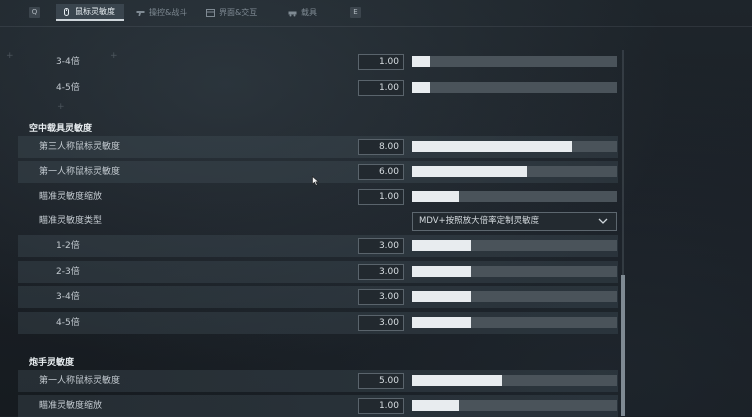 The height and width of the screenshot is (417, 752). Describe the element at coordinates (66, 11) in the screenshot. I see `mouse-icon` at that location.